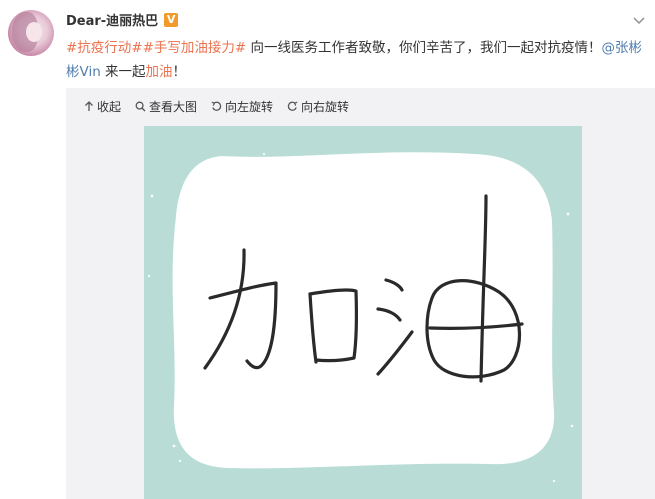 This screenshot has width=655, height=499. What do you see at coordinates (159, 72) in the screenshot?
I see `highlight-text: 加油` at bounding box center [159, 72].